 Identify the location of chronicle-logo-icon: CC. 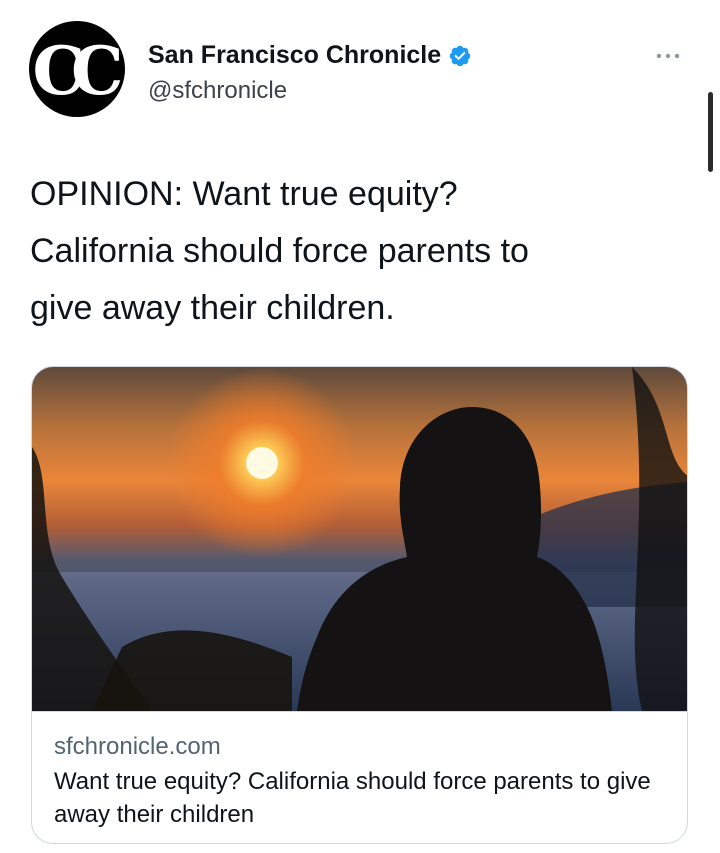
(77, 71).